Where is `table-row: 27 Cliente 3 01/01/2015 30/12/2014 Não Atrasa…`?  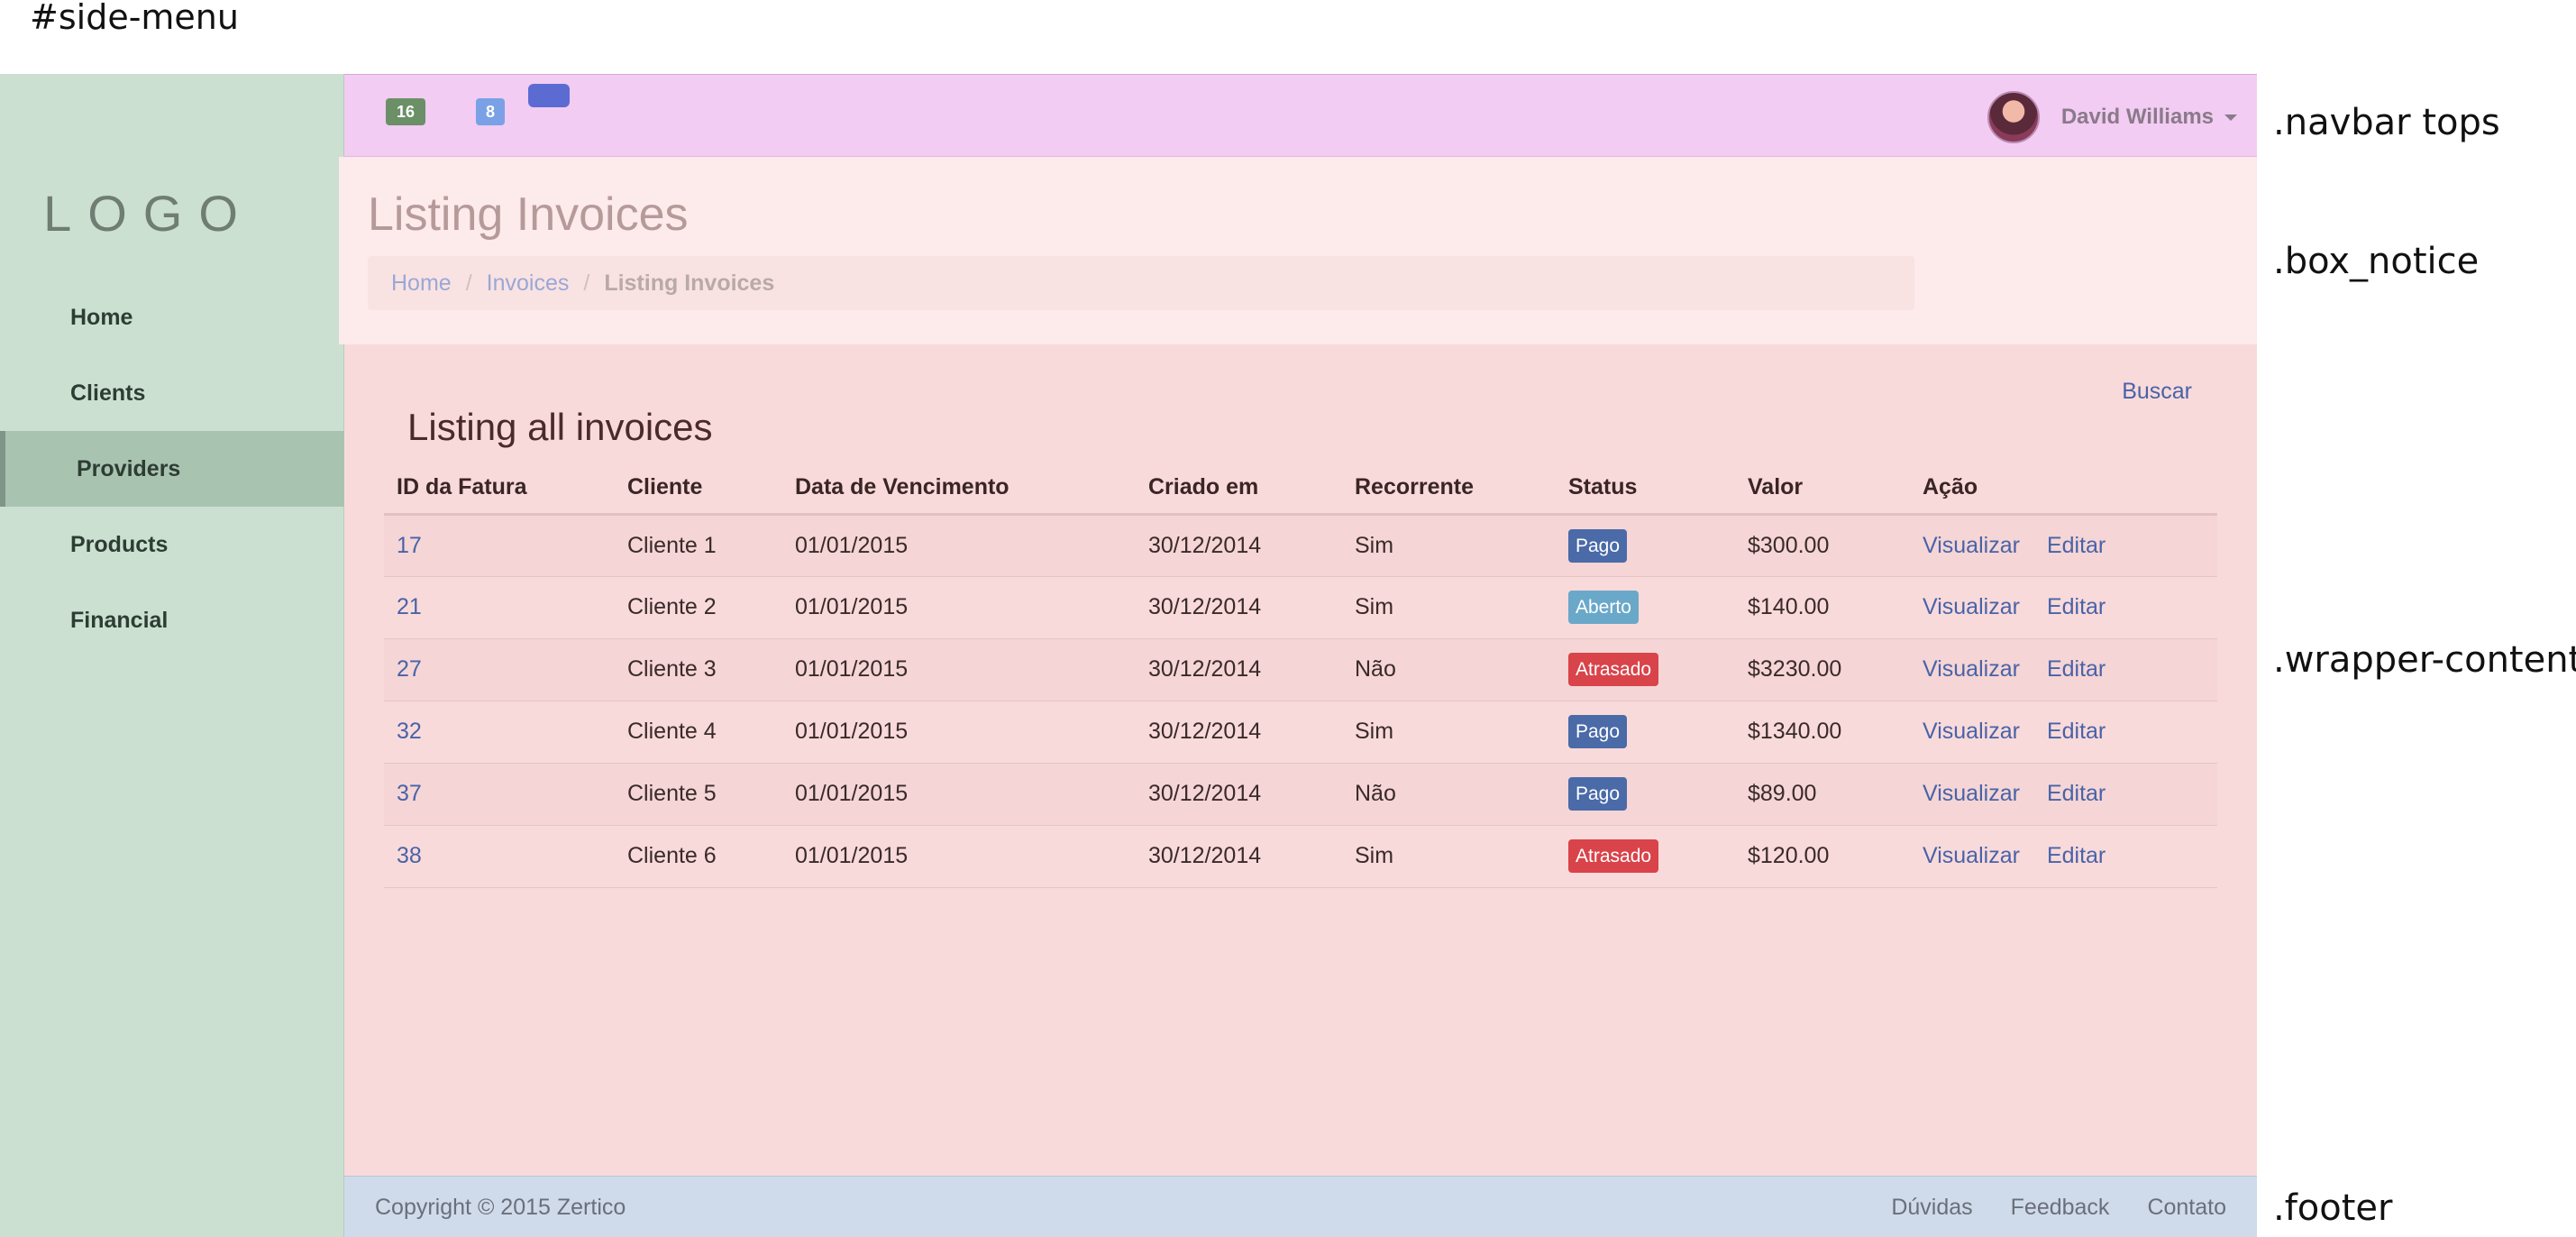 table-row: 27 Cliente 3 01/01/2015 30/12/2014 Não Atrasa… is located at coordinates (1300, 669).